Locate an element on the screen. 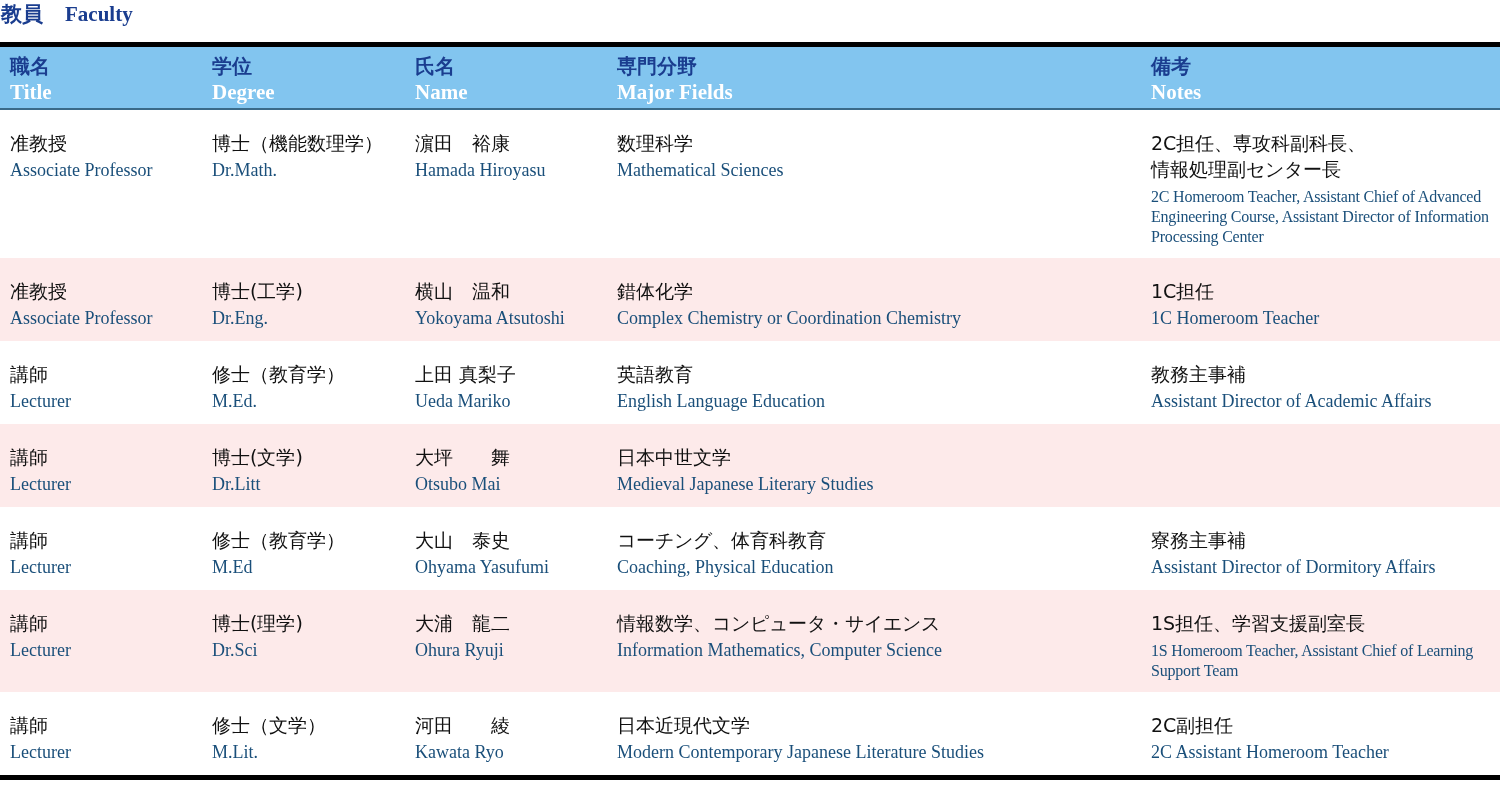 This screenshot has width=1500, height=810. table-cell-text: M.Lit. is located at coordinates (235, 752).